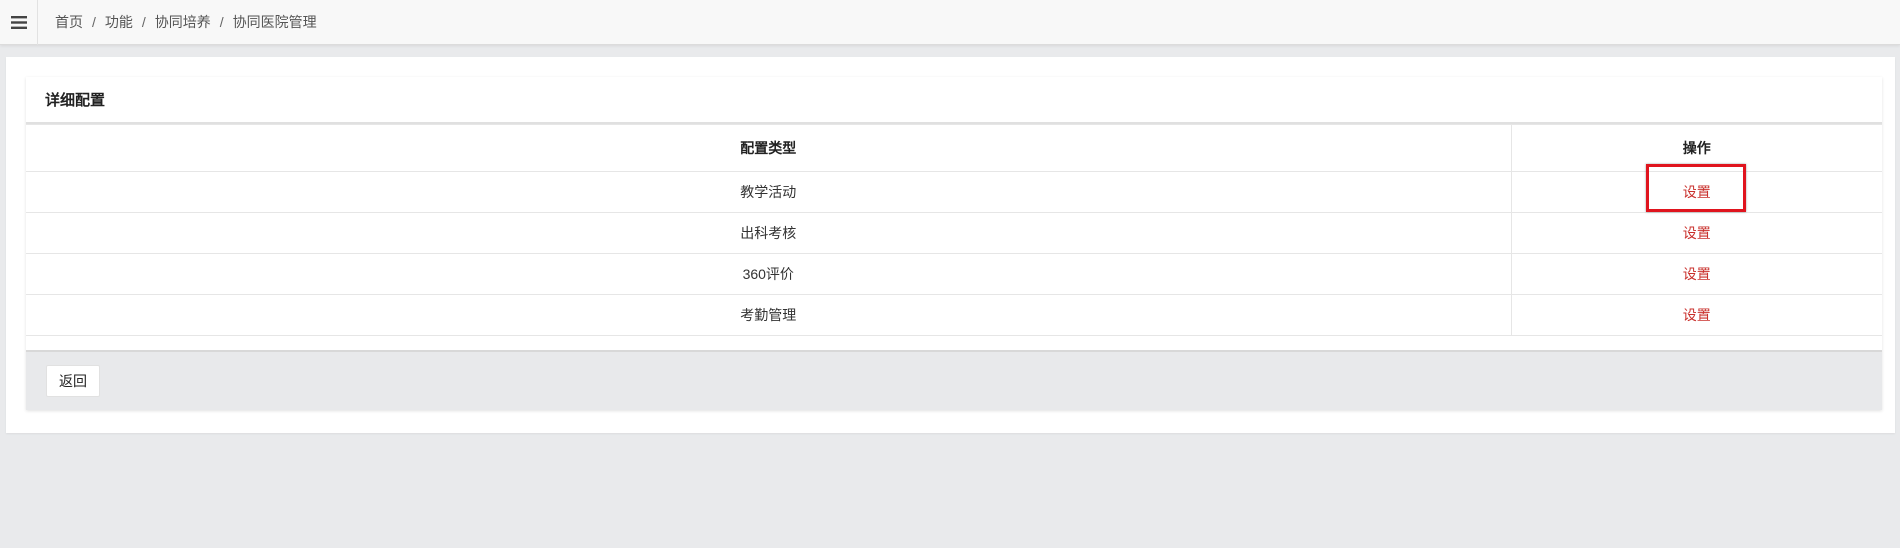  What do you see at coordinates (769, 233) in the screenshot?
I see `config-type-cell: 出科考核` at bounding box center [769, 233].